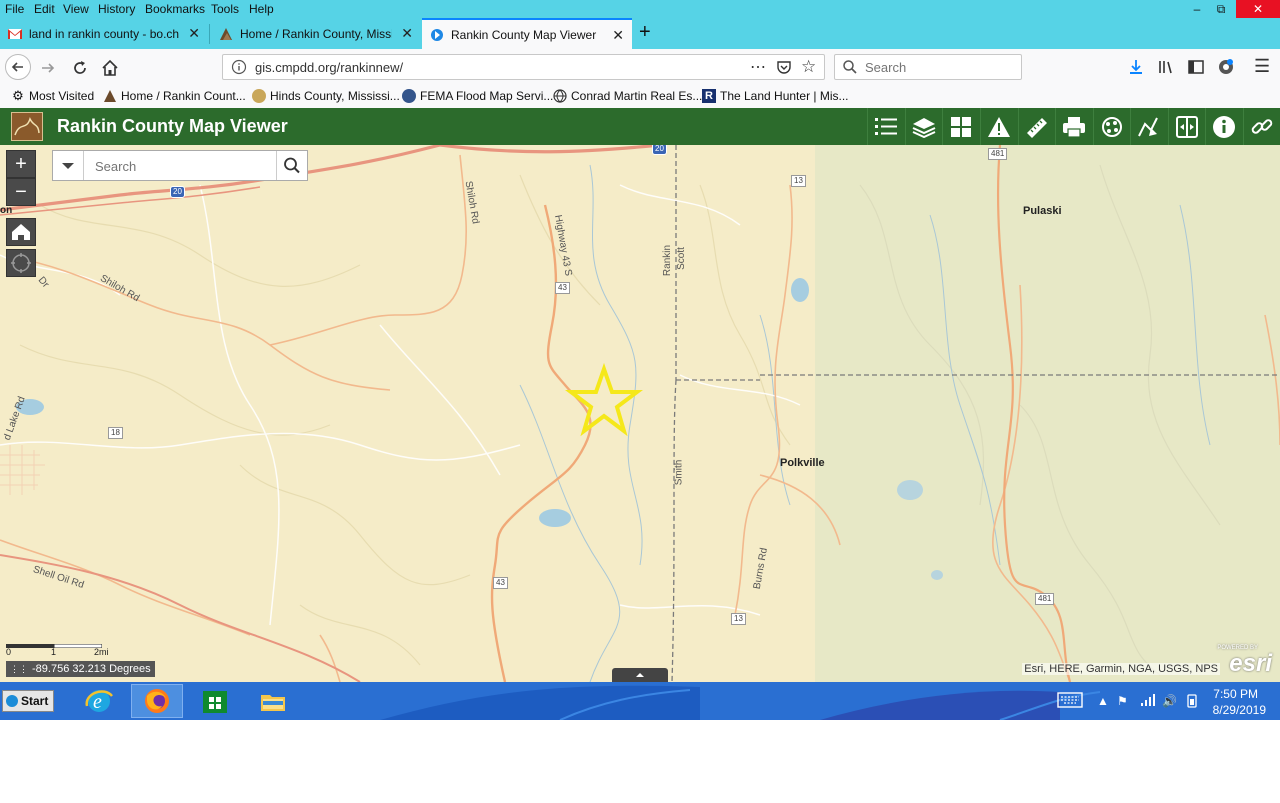  Describe the element at coordinates (1196, 69) in the screenshot. I see `sidebar-icon` at that location.